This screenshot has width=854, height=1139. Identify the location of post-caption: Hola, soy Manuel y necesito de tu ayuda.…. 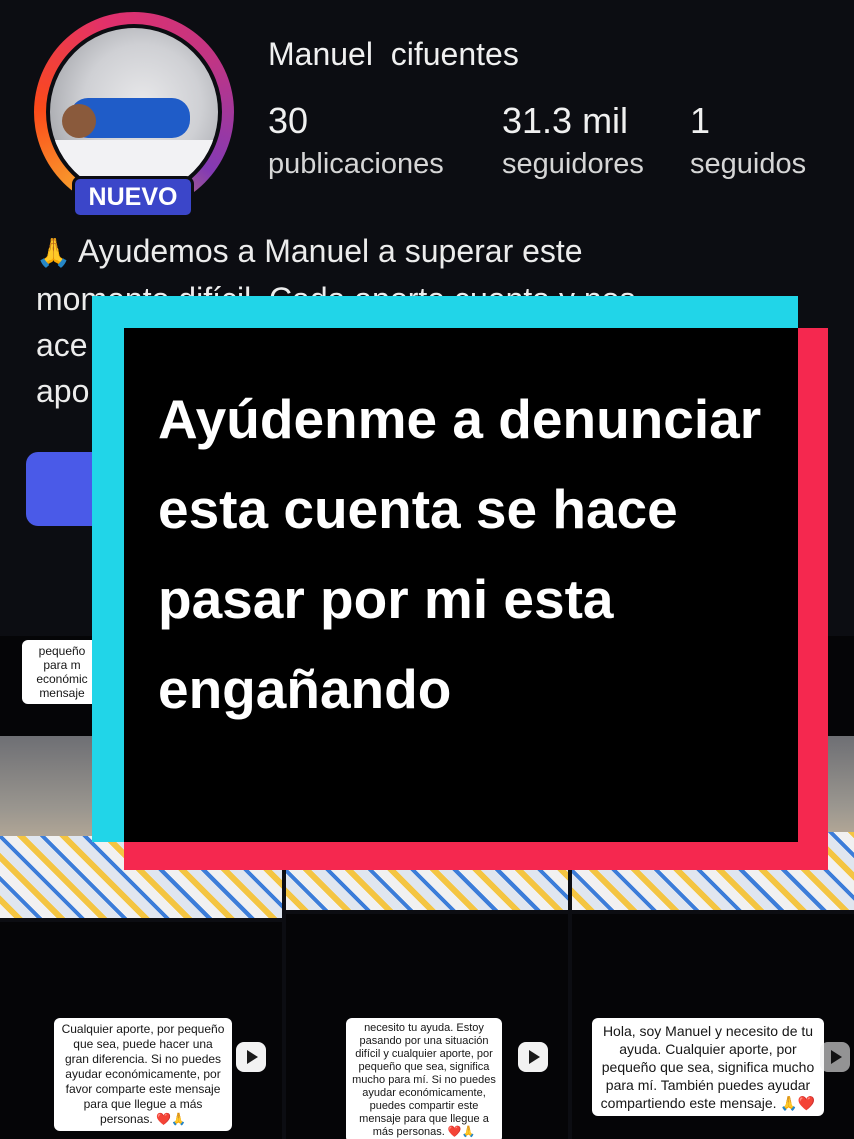
(708, 1067).